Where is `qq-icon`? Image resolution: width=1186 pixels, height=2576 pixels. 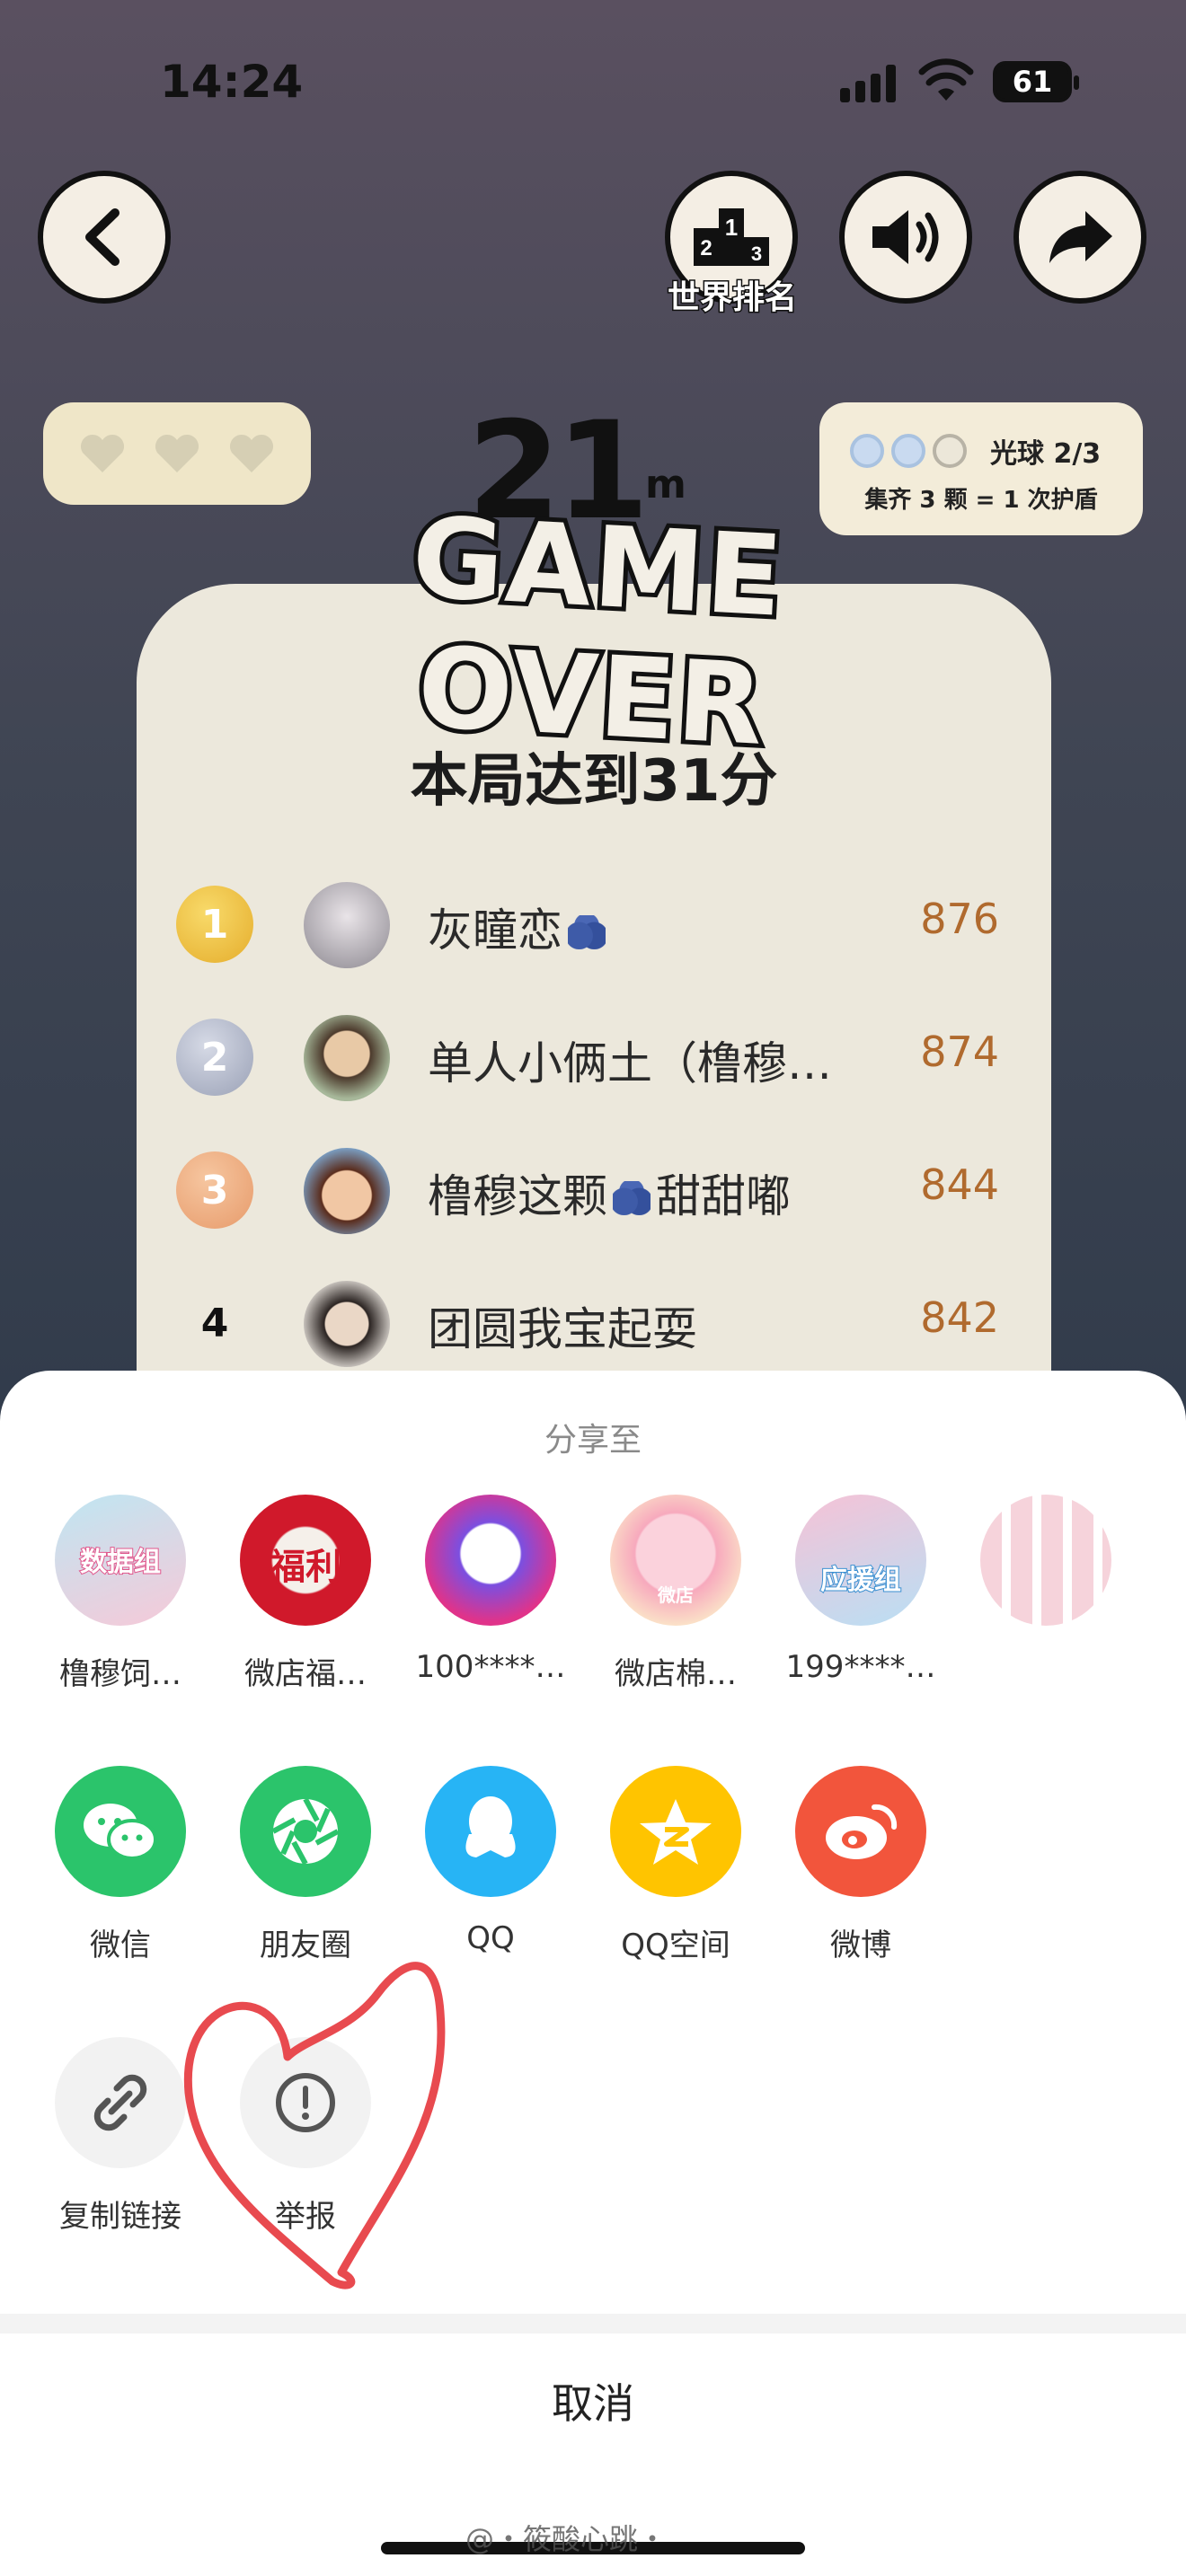
qq-icon is located at coordinates (490, 1831).